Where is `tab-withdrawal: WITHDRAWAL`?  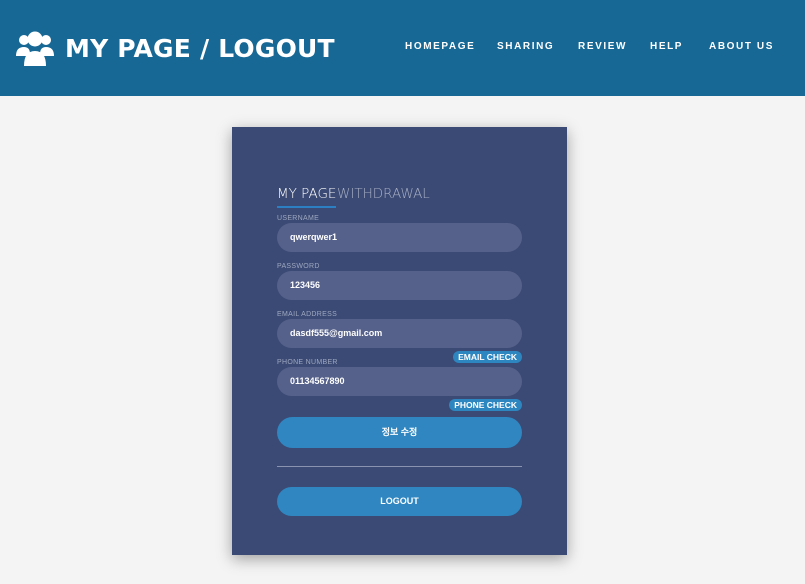
tab-withdrawal: WITHDRAWAL is located at coordinates (383, 194).